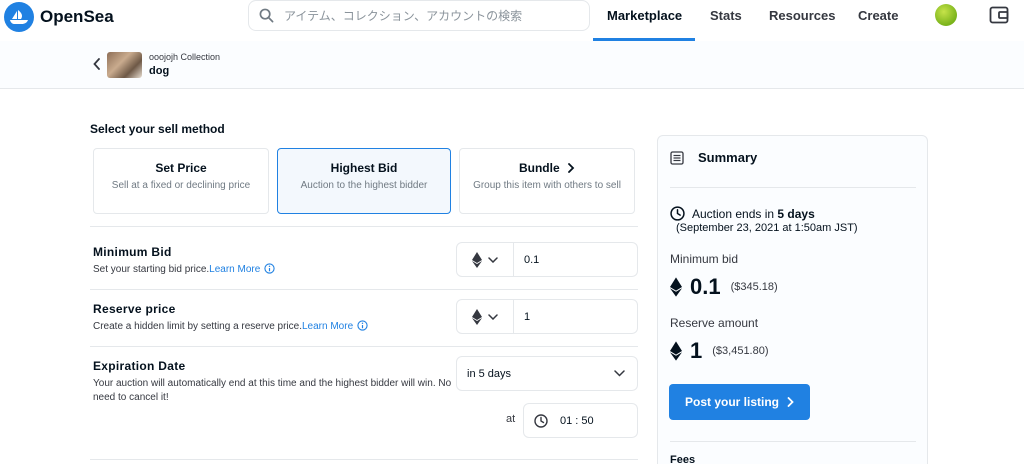 The width and height of the screenshot is (1024, 464). Describe the element at coordinates (134, 309) in the screenshot. I see `reserve-price-title: Reserve price` at that location.